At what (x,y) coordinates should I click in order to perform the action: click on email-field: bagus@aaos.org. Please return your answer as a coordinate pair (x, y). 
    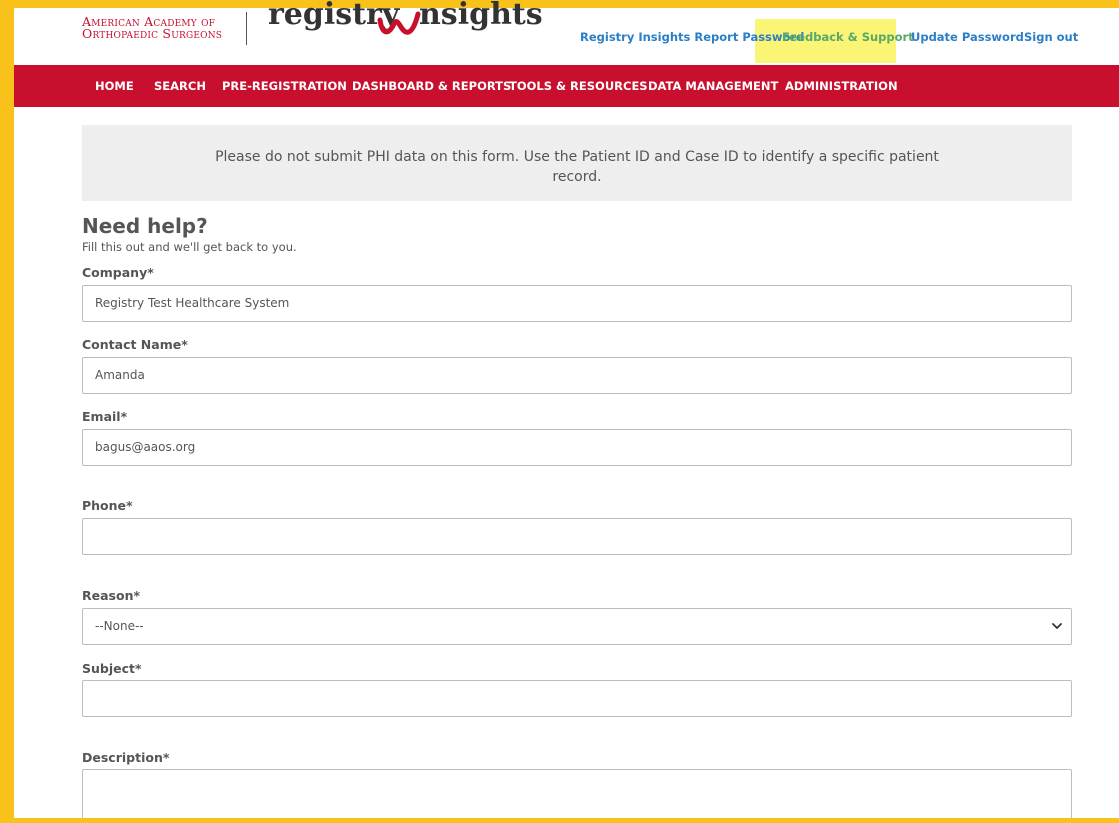
    Looking at the image, I should click on (577, 447).